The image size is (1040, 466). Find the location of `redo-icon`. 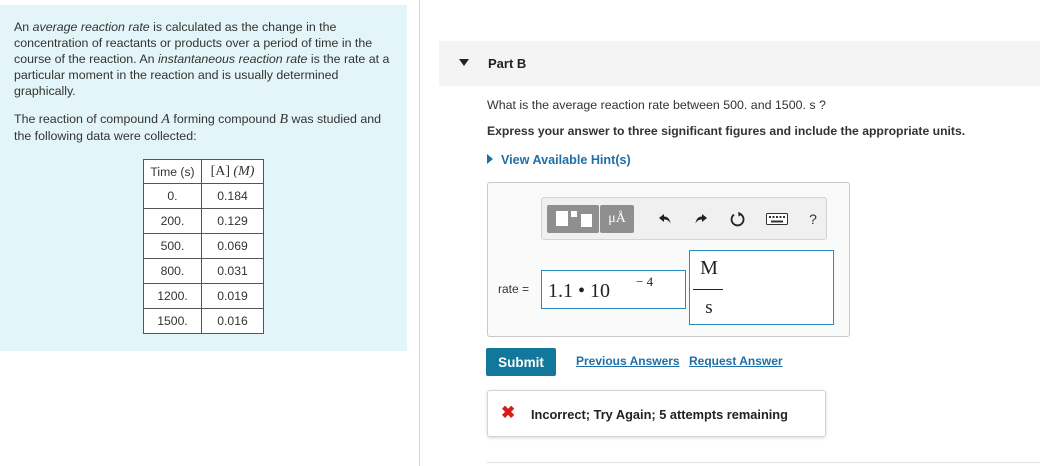

redo-icon is located at coordinates (701, 219).